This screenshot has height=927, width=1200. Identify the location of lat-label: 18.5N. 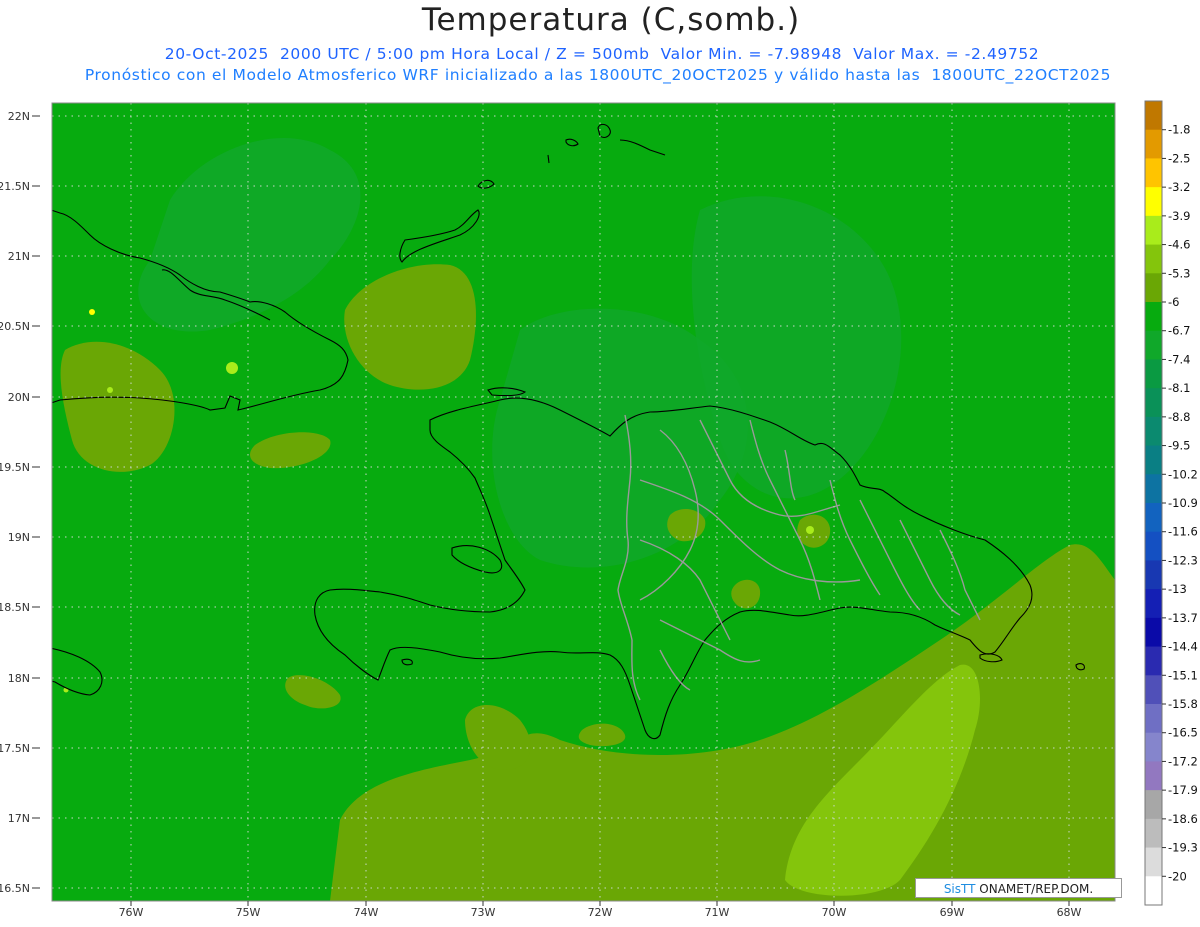
(15, 607).